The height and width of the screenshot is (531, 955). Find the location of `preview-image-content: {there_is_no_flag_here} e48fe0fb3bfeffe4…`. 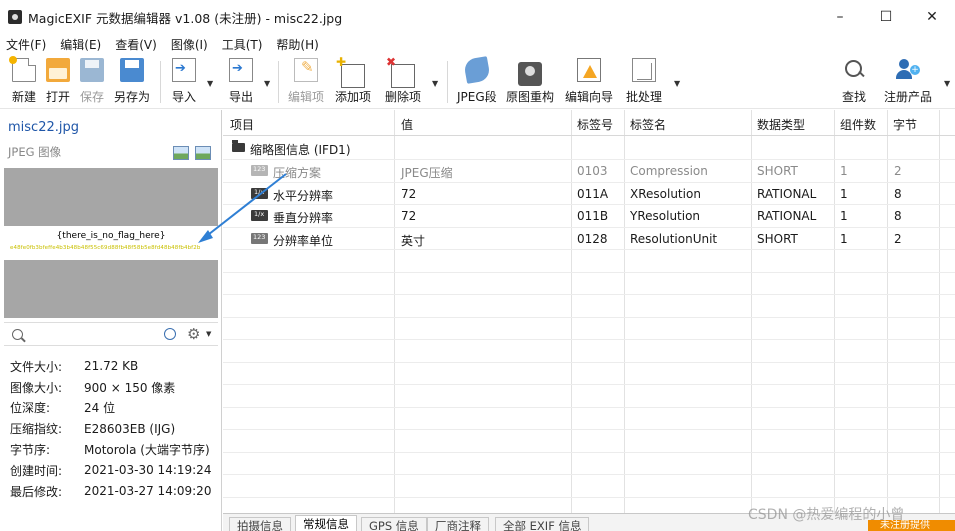

preview-image-content: {there_is_no_flag_here} e48fe0fb3bfeffe4… is located at coordinates (111, 243).